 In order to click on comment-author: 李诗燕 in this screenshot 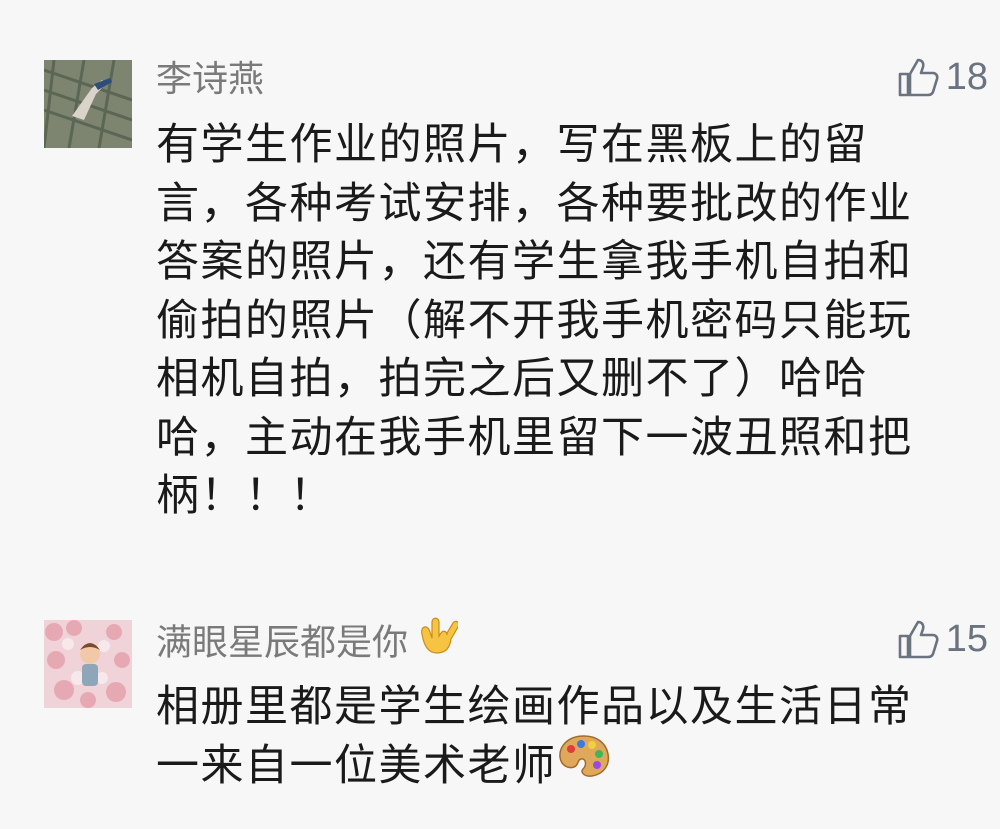, I will do `click(210, 80)`.